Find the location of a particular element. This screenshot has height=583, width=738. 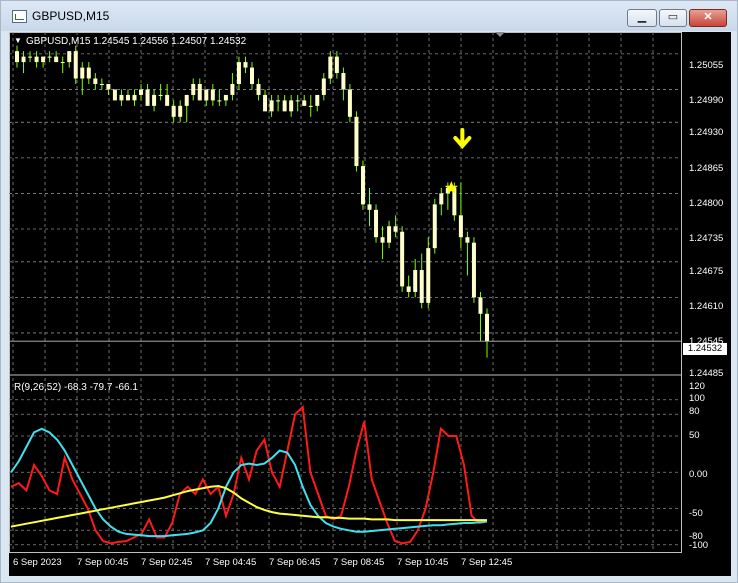

time-tick: 7 Sep 02:45 is located at coordinates (167, 562).